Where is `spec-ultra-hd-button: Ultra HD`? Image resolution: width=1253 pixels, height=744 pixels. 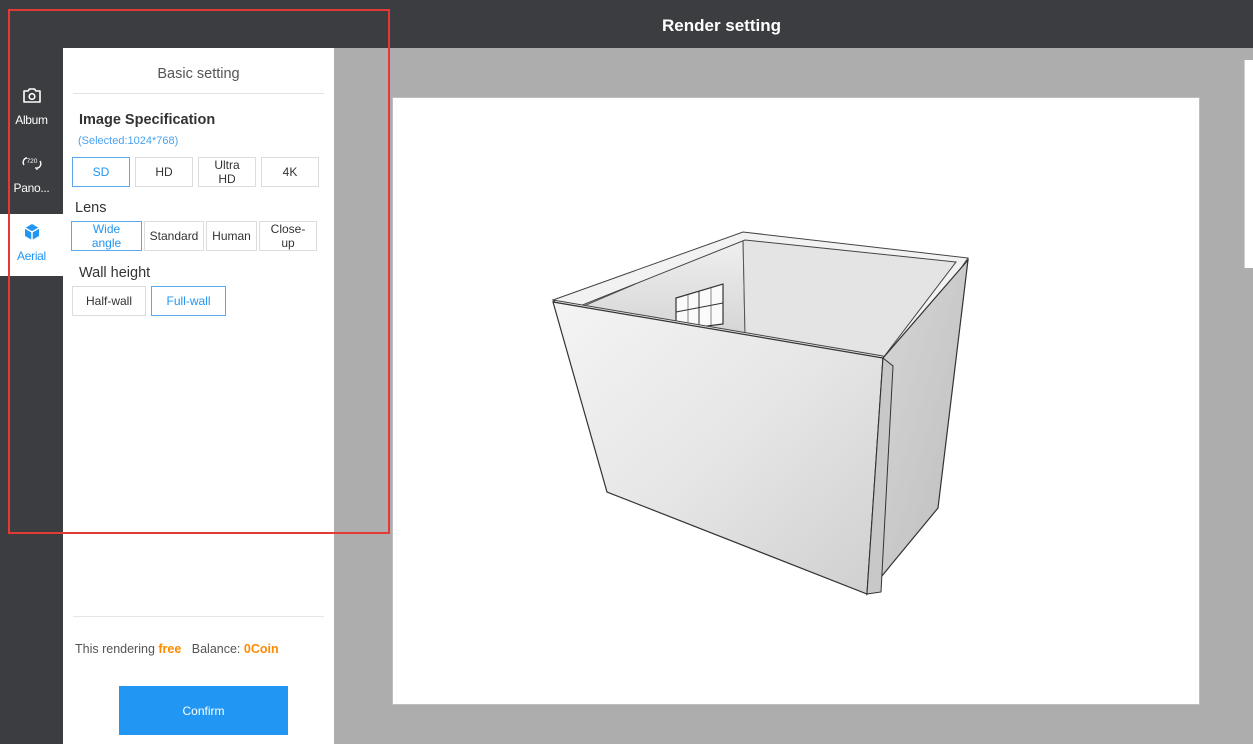
spec-ultra-hd-button: Ultra HD is located at coordinates (227, 172).